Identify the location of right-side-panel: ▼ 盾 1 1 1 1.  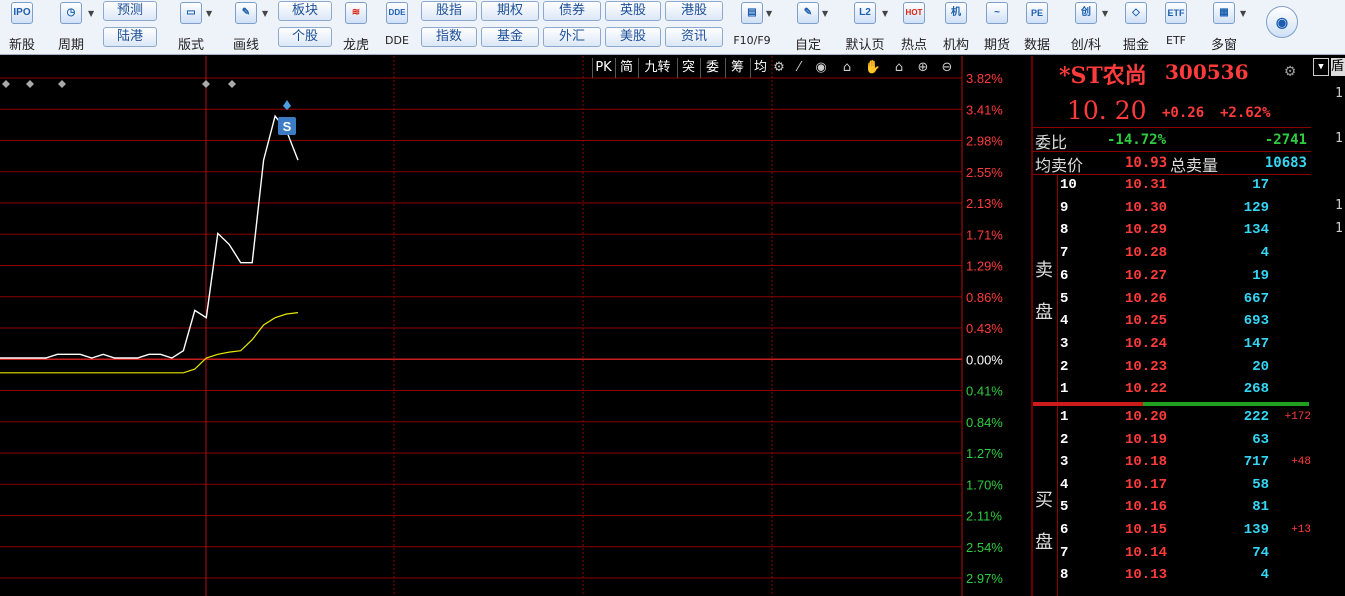
(1328, 326).